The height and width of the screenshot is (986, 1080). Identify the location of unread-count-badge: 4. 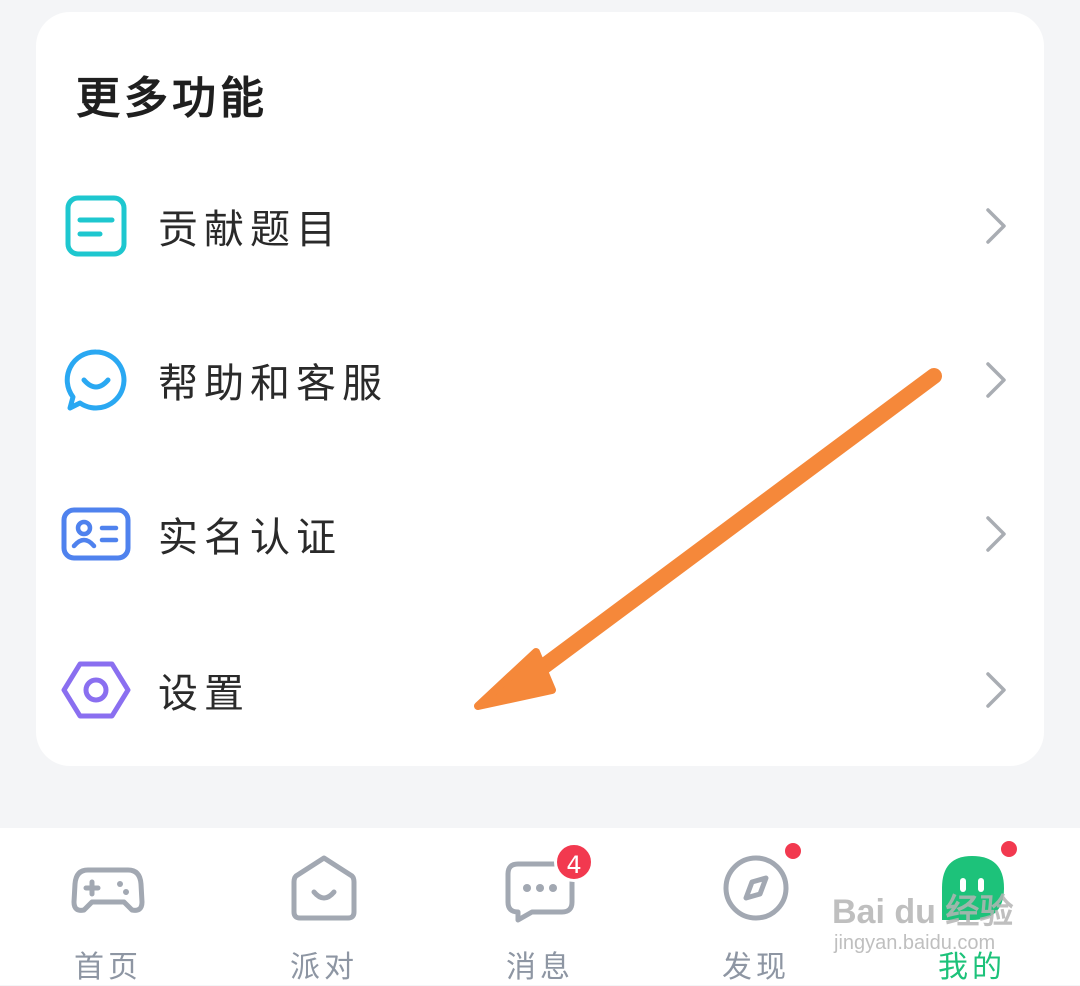
(574, 862).